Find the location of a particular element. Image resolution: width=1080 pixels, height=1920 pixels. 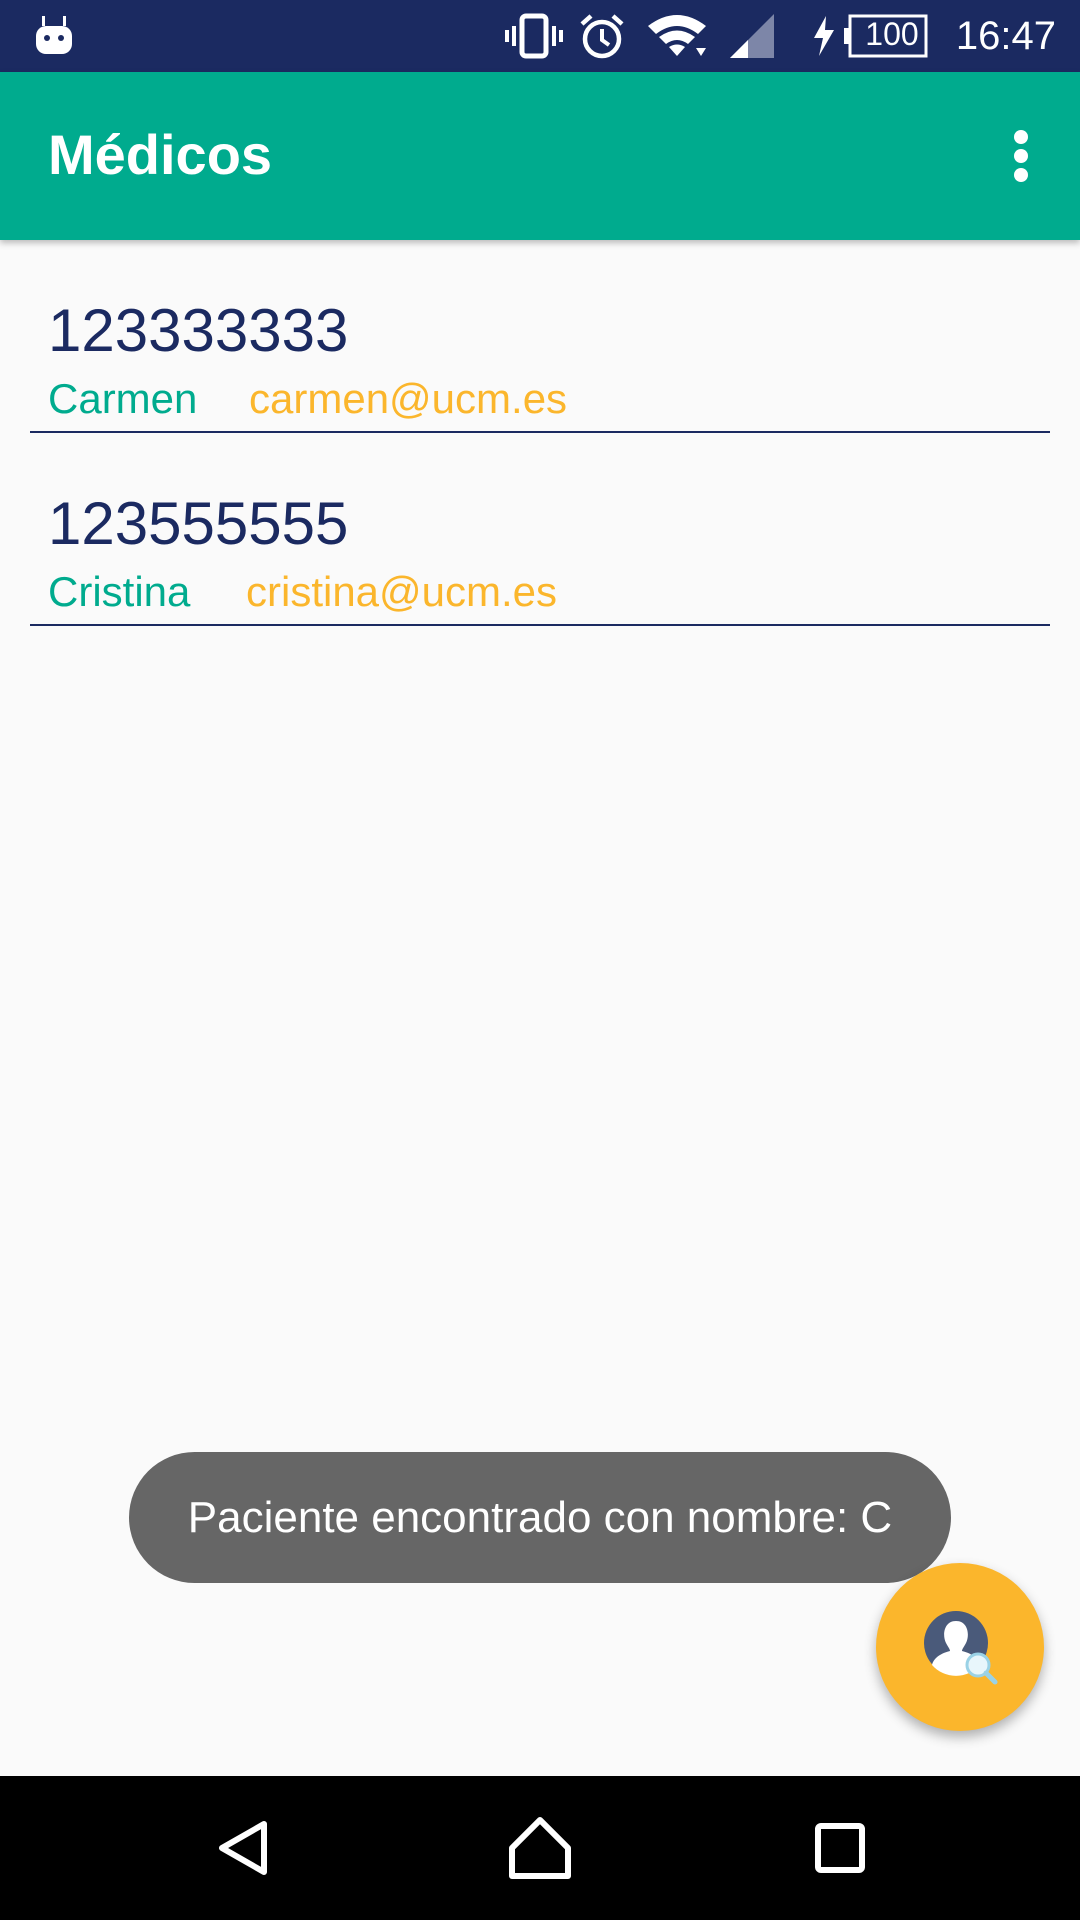

search-patient-fab is located at coordinates (960, 1647).